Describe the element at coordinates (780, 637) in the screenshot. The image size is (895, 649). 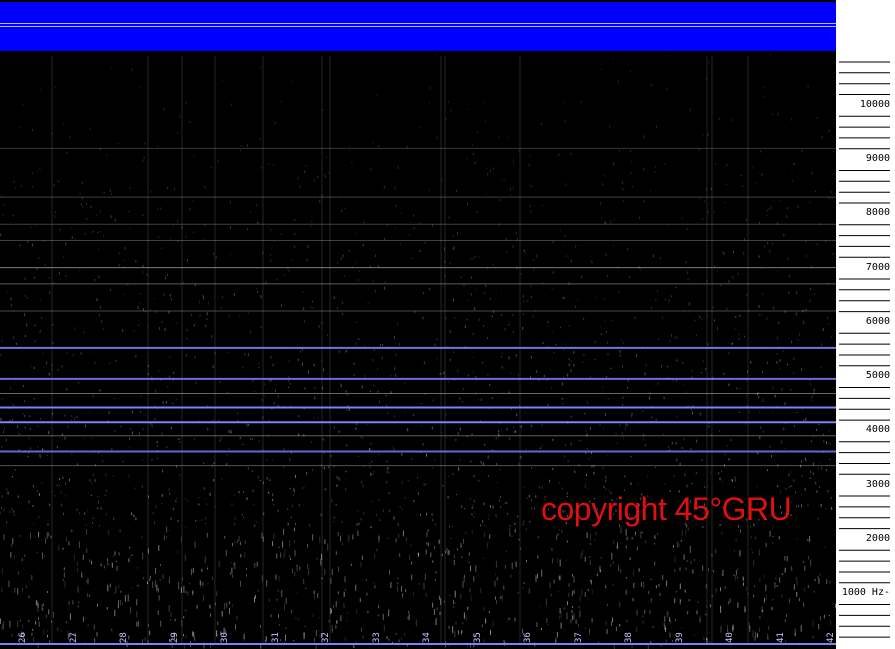
I see `time-tick-label: 41` at that location.